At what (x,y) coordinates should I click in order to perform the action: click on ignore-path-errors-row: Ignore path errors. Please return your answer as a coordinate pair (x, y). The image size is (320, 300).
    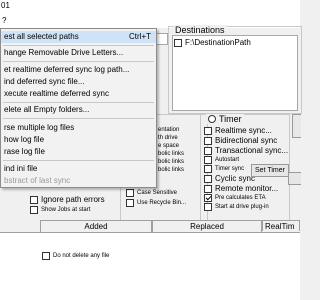
    Looking at the image, I should click on (67, 199).